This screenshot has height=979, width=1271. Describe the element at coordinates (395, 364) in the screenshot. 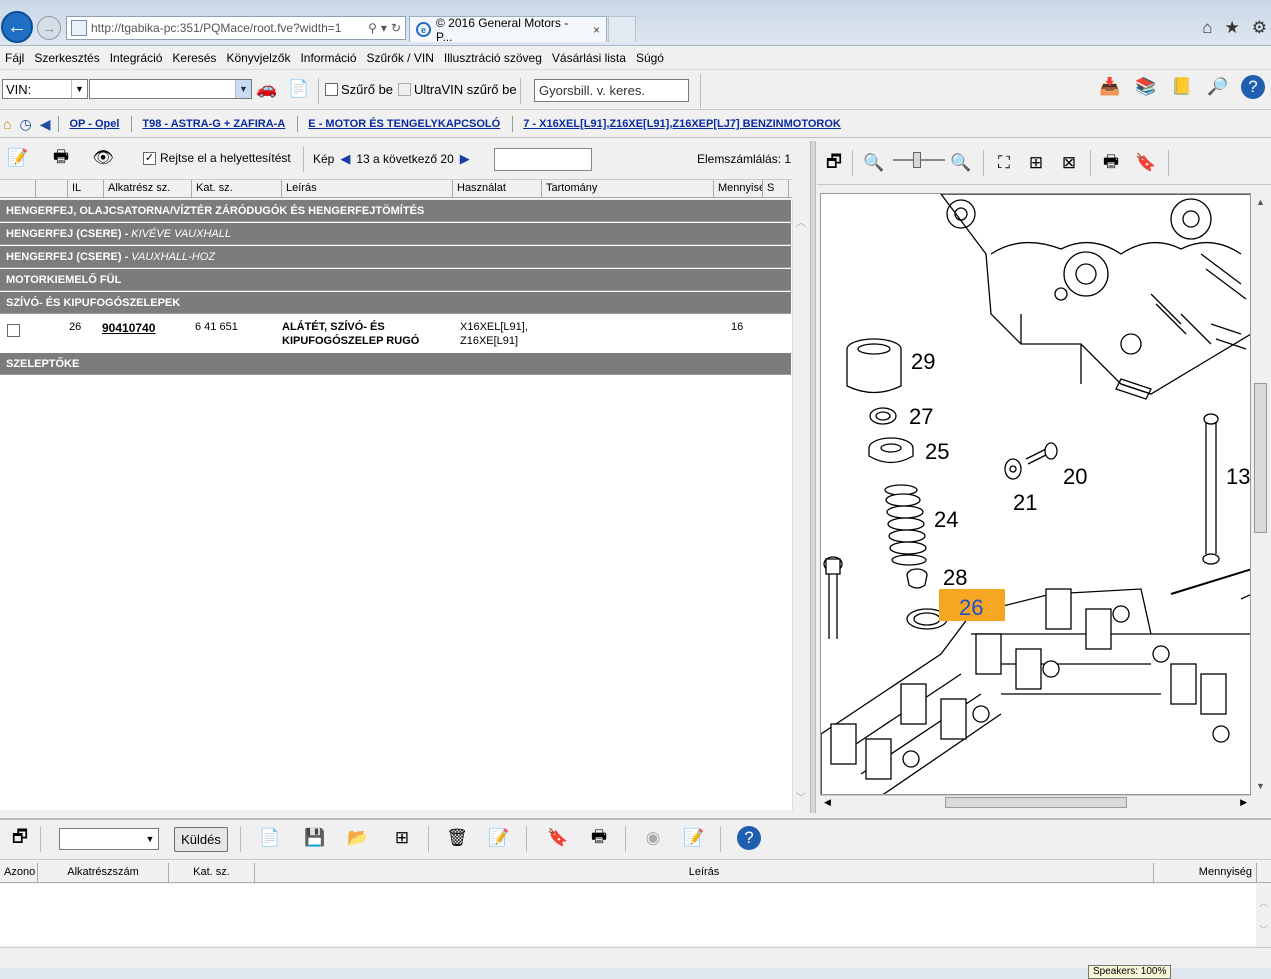

I see `group-row: SZELEPTŐKE` at that location.